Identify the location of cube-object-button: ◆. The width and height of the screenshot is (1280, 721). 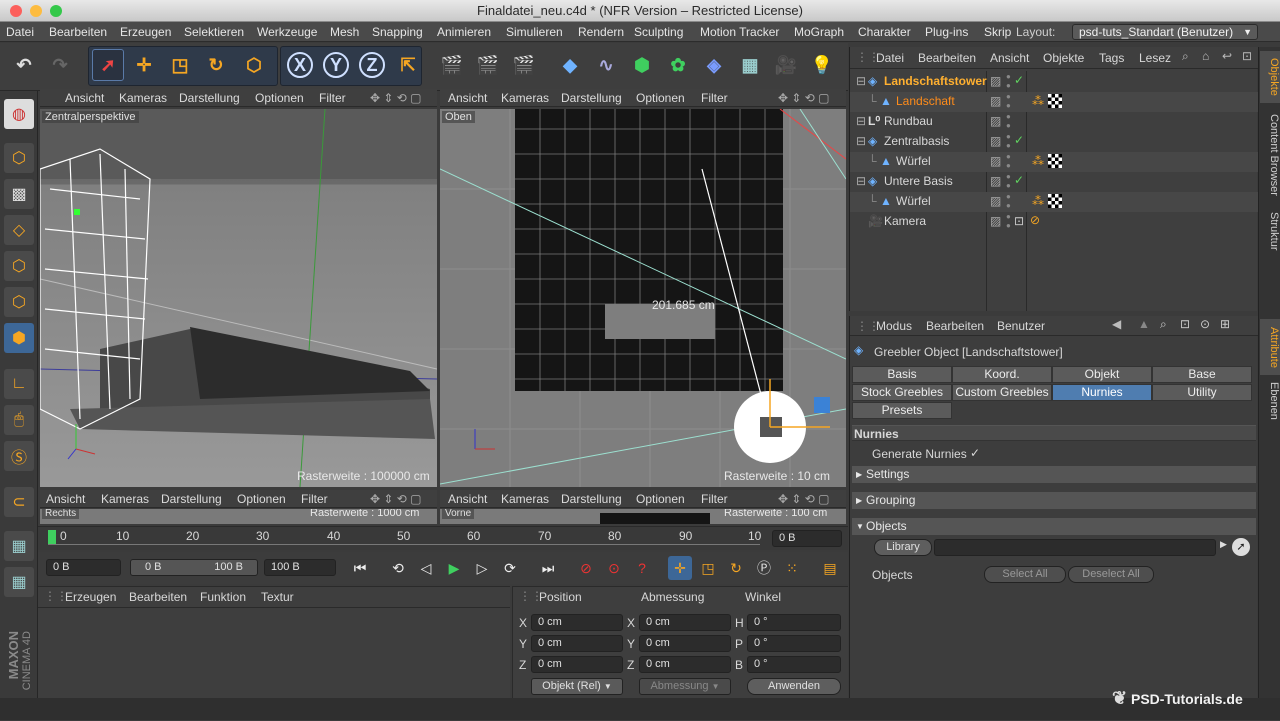
(570, 65).